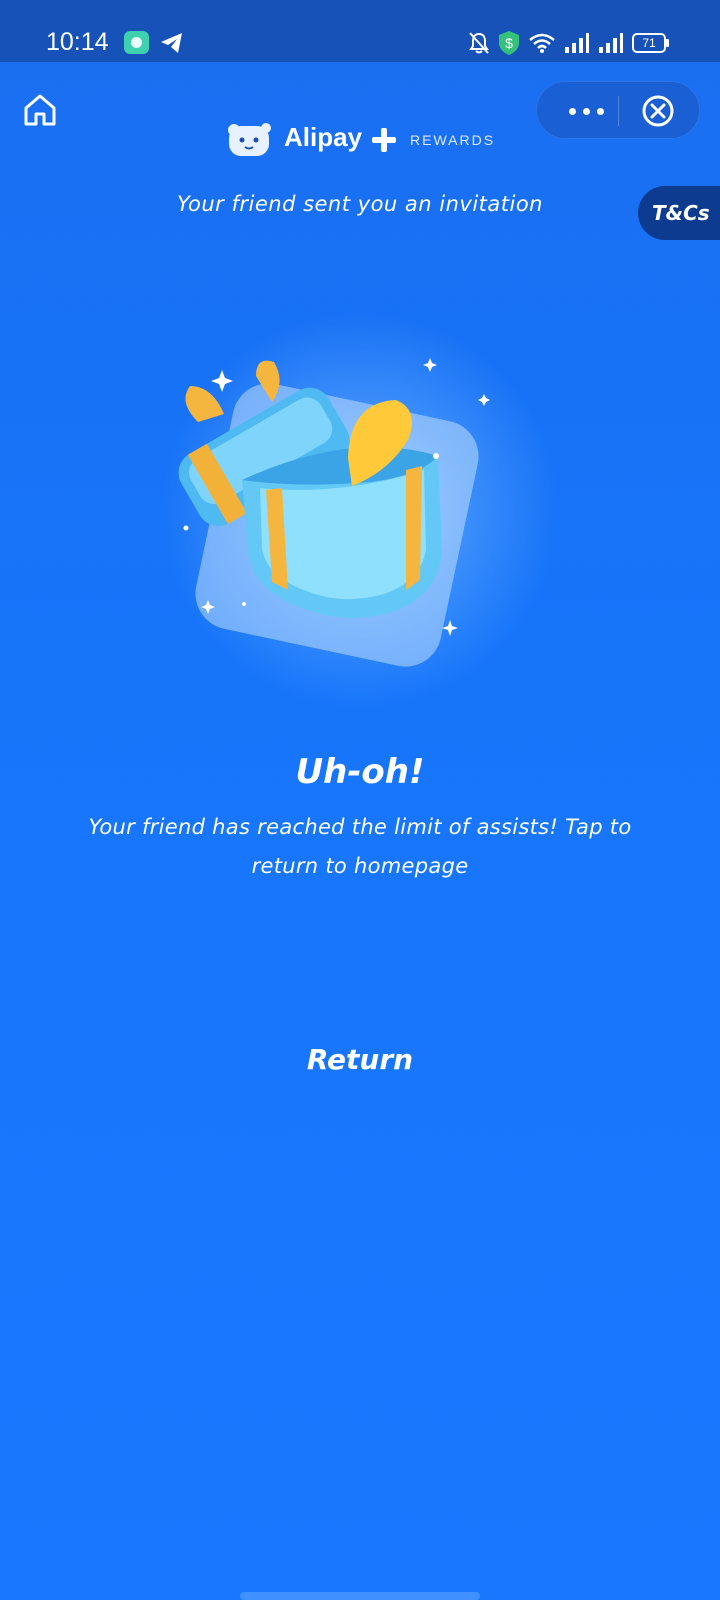  What do you see at coordinates (360, 772) in the screenshot?
I see `error-headline: Uh-oh!` at bounding box center [360, 772].